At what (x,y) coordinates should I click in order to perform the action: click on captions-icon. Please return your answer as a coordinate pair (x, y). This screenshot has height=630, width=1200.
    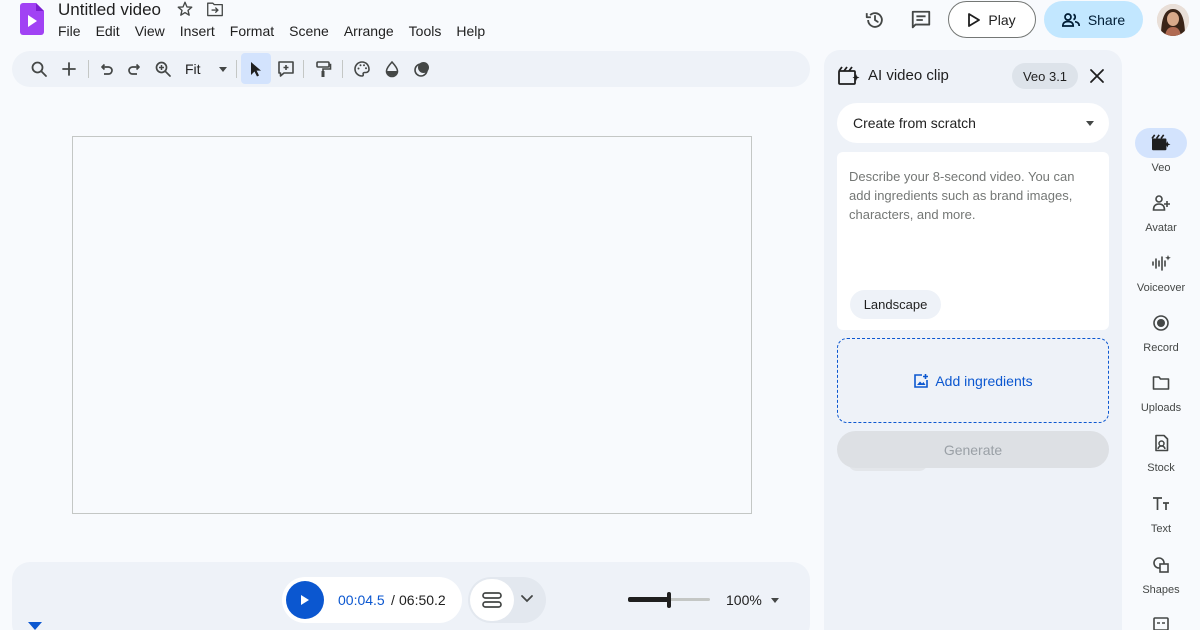
    Looking at the image, I should click on (1161, 623).